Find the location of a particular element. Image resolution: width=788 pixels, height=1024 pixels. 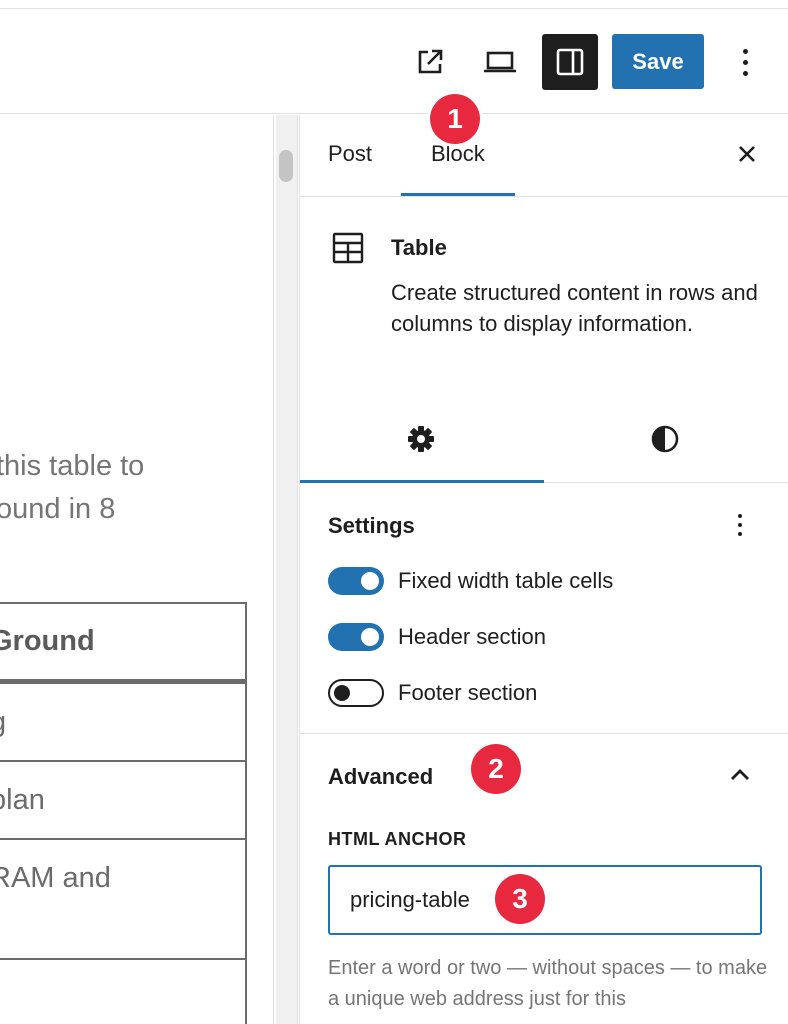

toolbar-top-border is located at coordinates (394, 8).